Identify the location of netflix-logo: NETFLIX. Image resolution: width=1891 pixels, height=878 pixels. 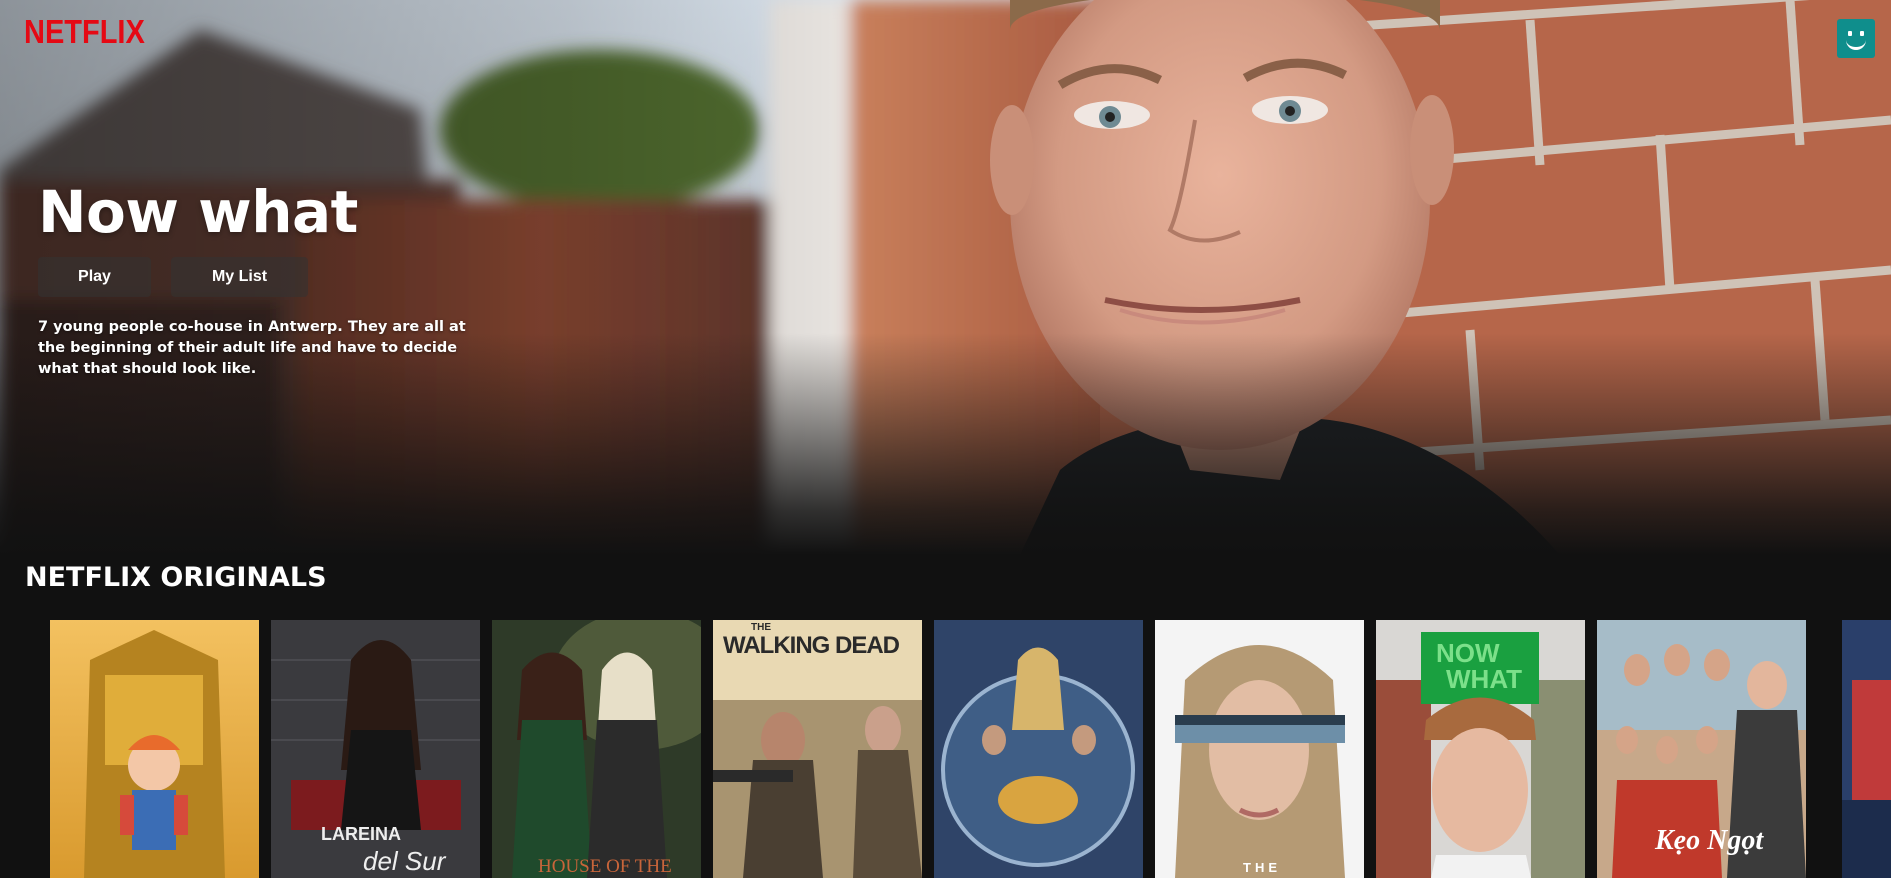
(84, 33).